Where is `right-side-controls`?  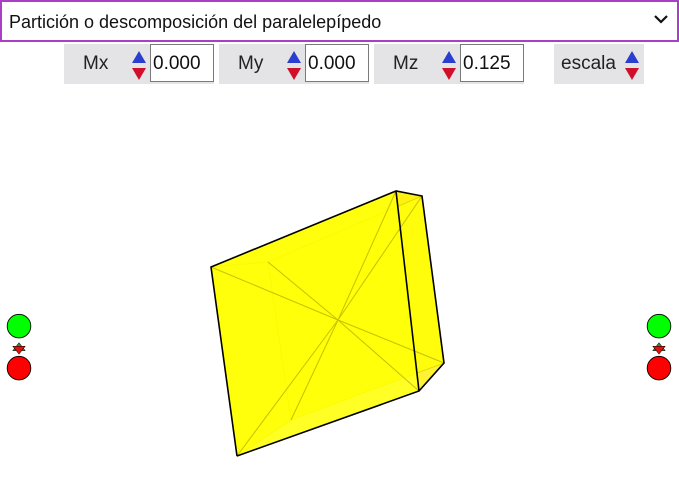 right-side-controls is located at coordinates (659, 347).